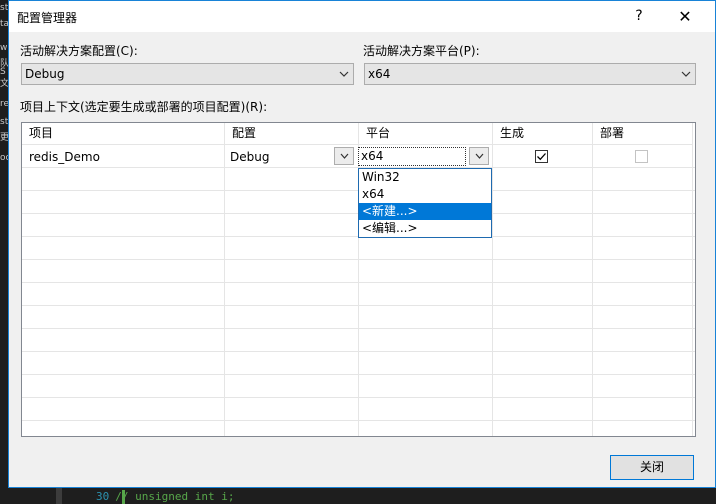  Describe the element at coordinates (175, 496) in the screenshot. I see `code-text: // unsigned int i;` at that location.